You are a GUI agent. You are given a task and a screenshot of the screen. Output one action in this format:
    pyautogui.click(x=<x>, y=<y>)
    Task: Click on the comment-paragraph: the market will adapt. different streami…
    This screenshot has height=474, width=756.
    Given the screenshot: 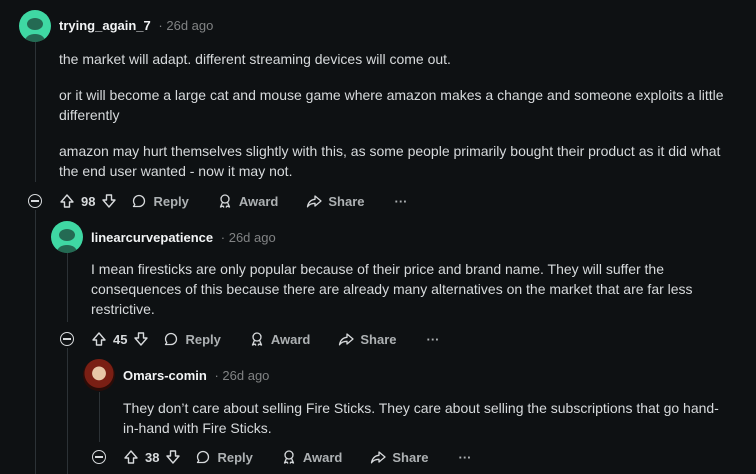 What is the action you would take?
    pyautogui.click(x=255, y=59)
    